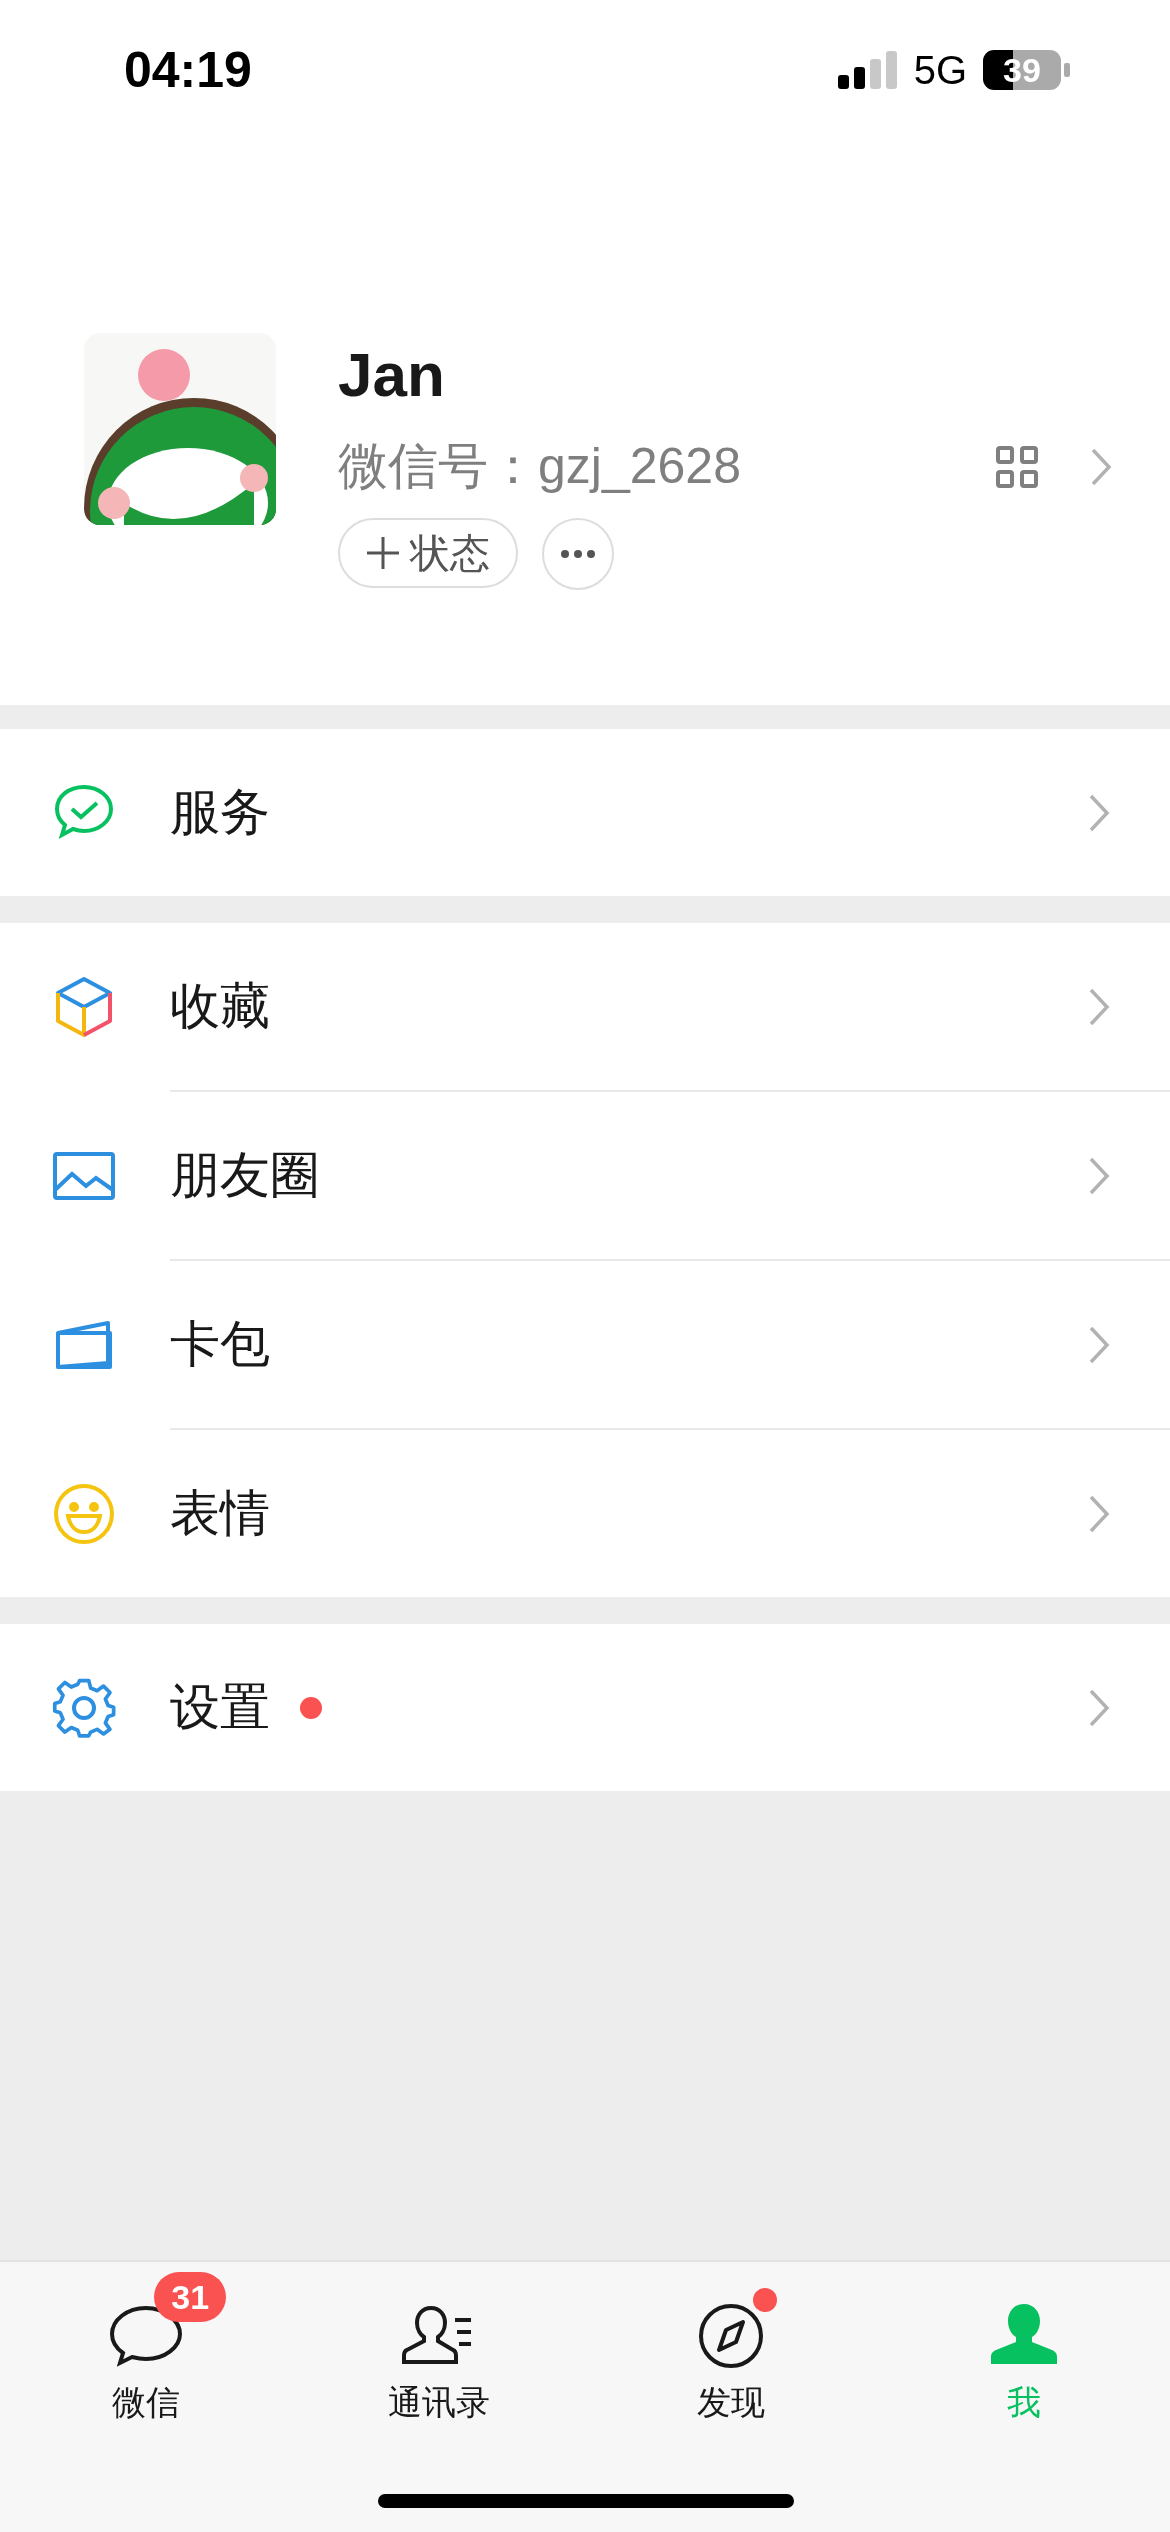  What do you see at coordinates (731, 2347) in the screenshot?
I see `tab: 发现` at bounding box center [731, 2347].